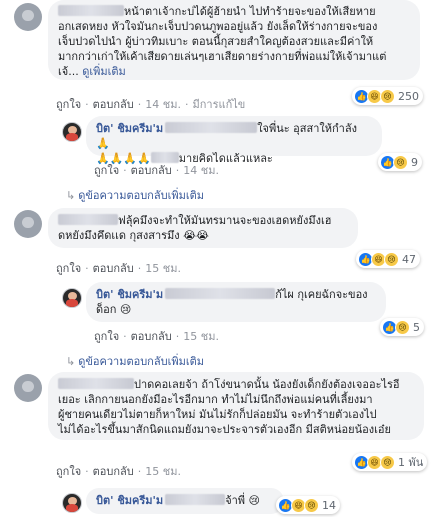 The height and width of the screenshot is (517, 440). What do you see at coordinates (329, 505) in the screenshot?
I see `reaction-count: 14` at bounding box center [329, 505].